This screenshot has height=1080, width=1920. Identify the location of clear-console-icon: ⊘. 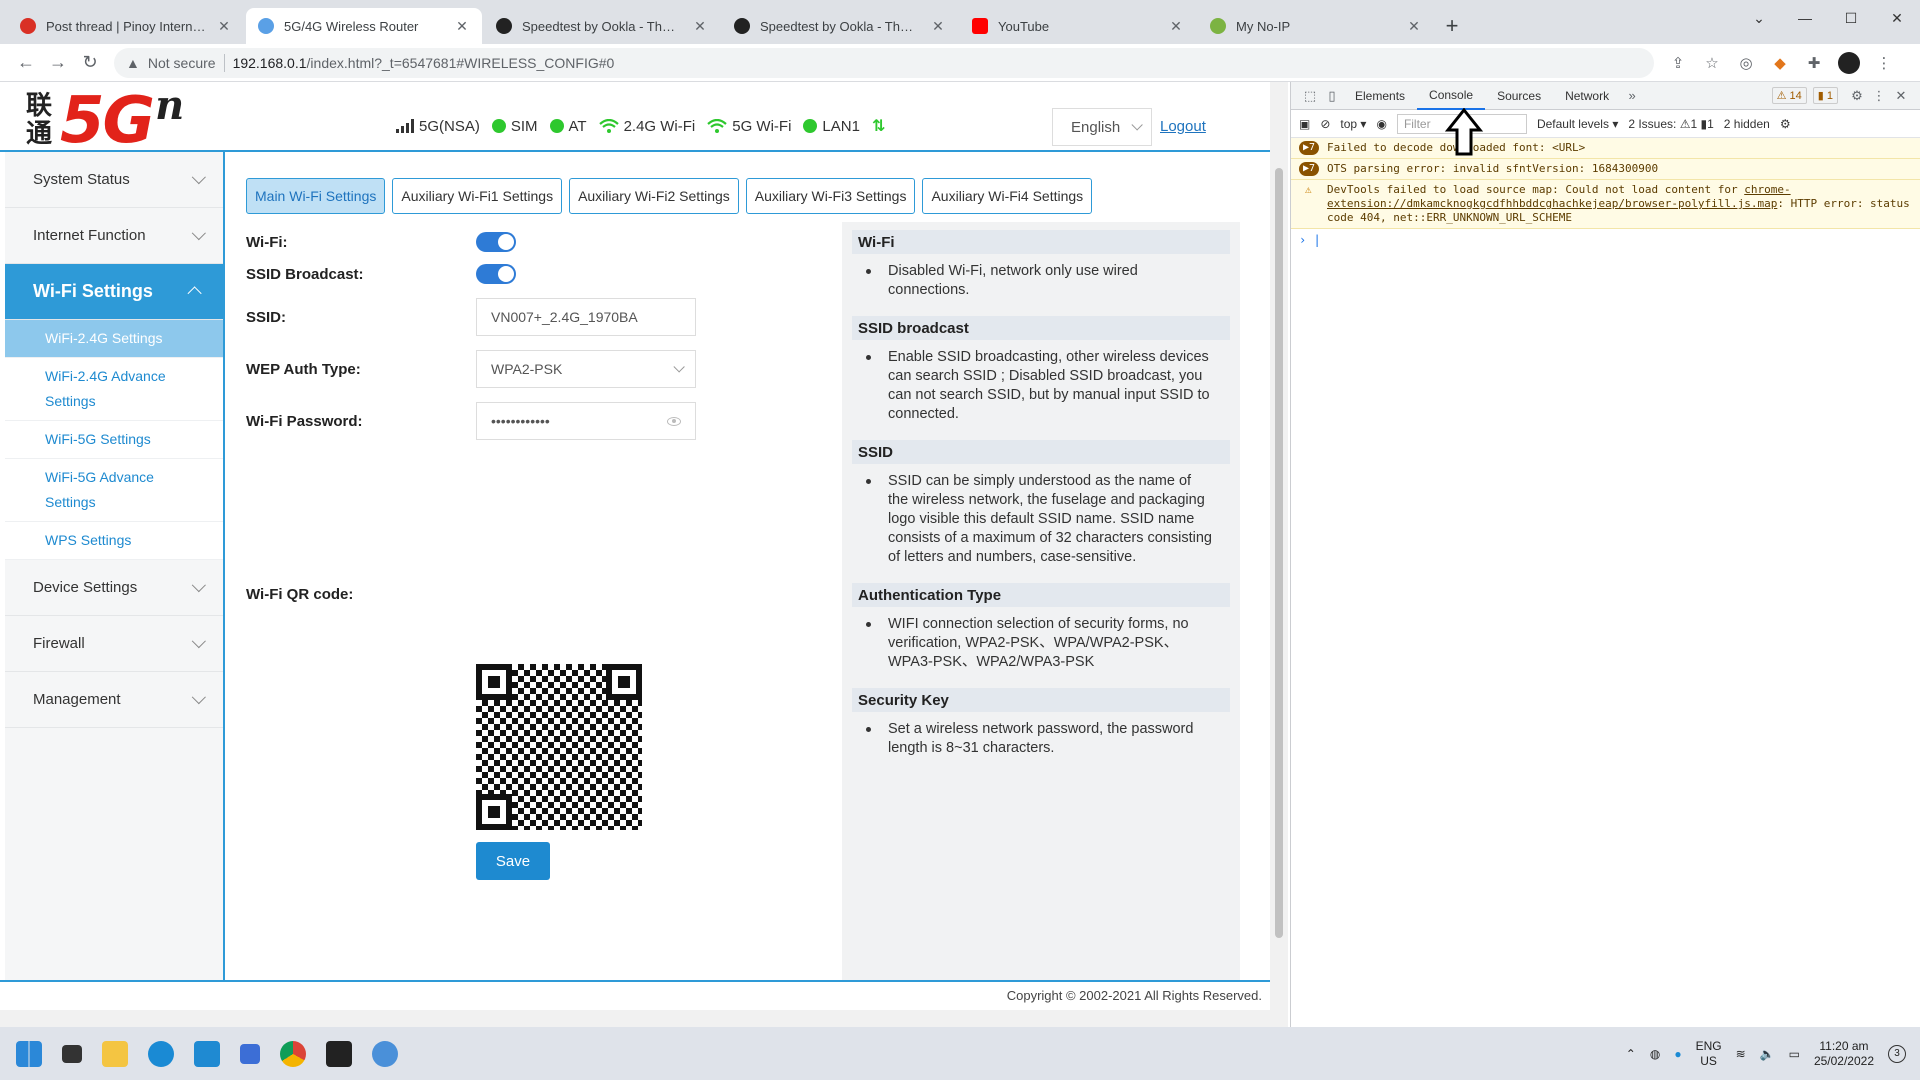
(1325, 124).